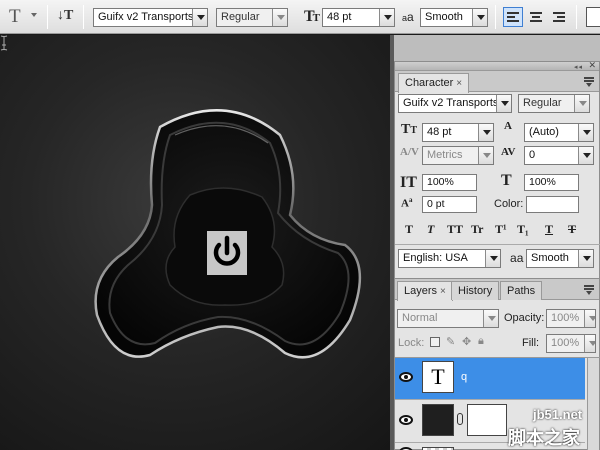 This screenshot has width=600, height=450. I want to click on subscript-button: T₁, so click(523, 229).